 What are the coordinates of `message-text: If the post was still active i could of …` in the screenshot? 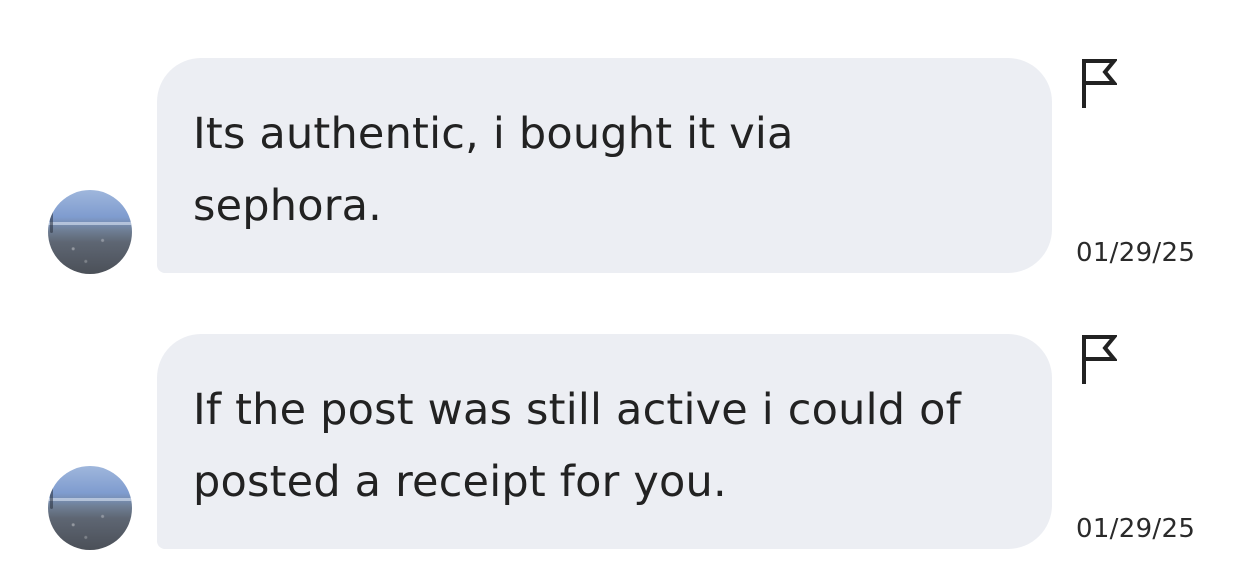 It's located at (577, 446).